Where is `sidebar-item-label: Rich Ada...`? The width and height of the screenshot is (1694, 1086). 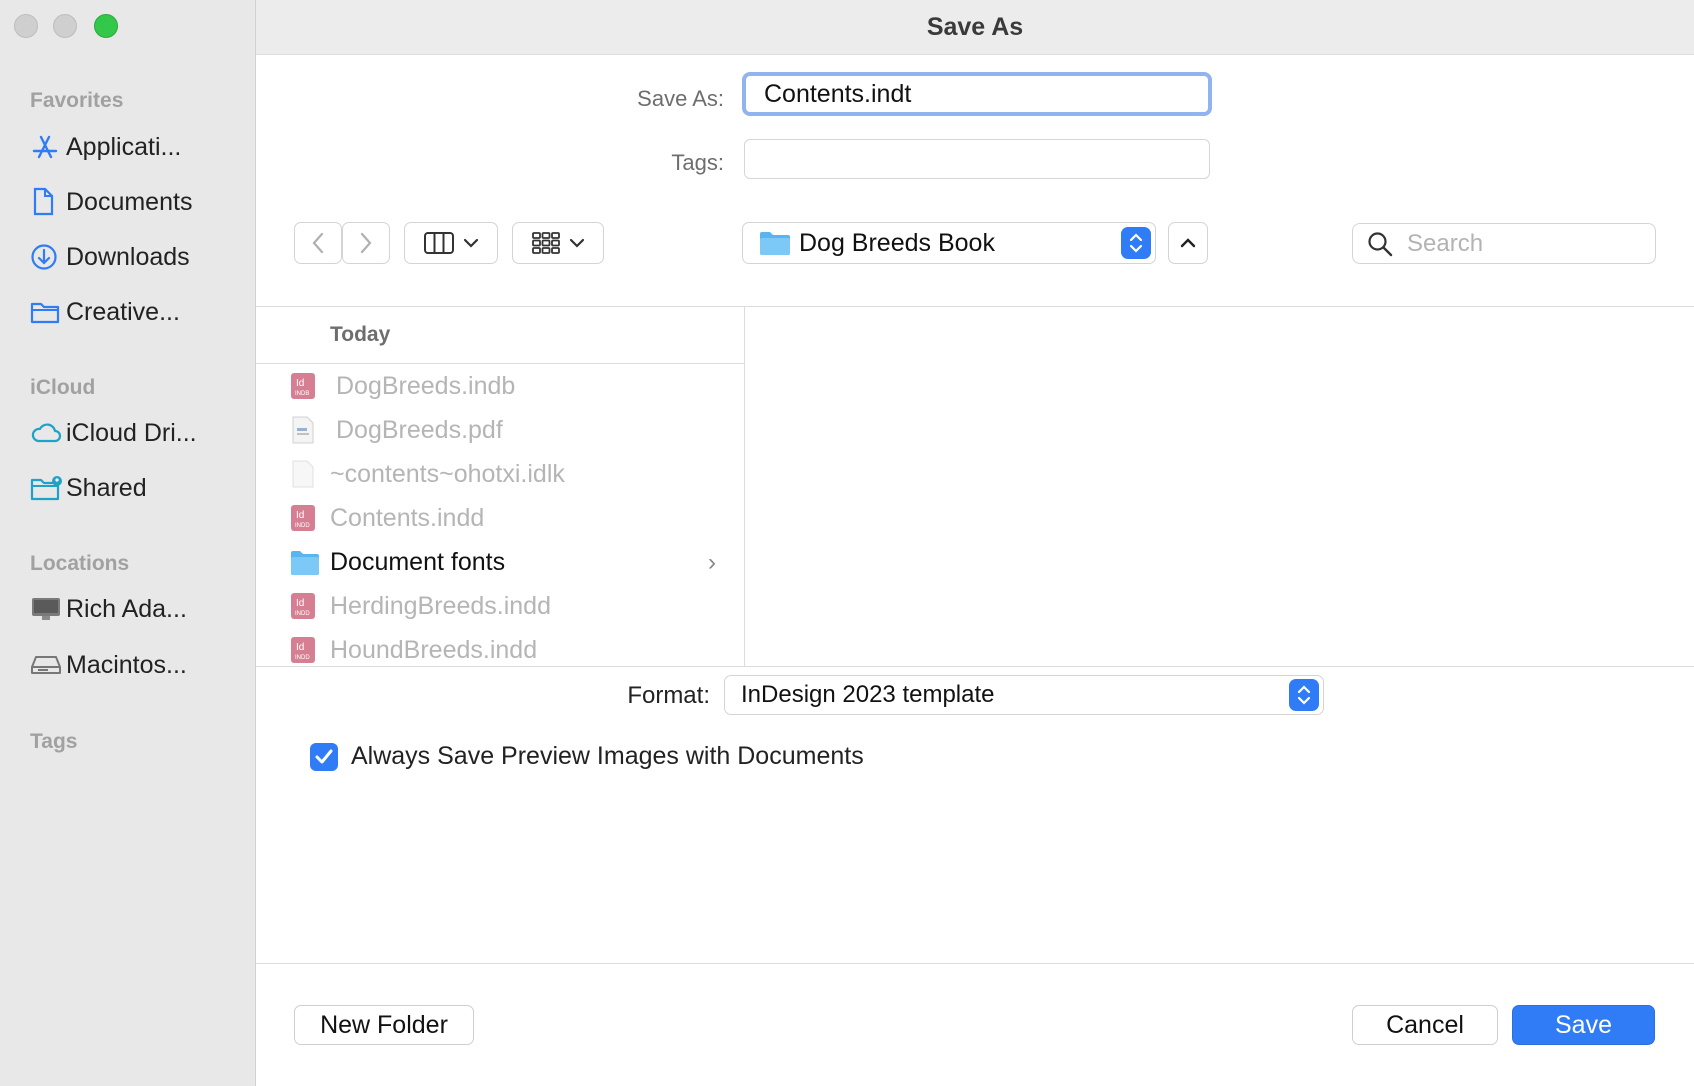 sidebar-item-label: Rich Ada... is located at coordinates (126, 608).